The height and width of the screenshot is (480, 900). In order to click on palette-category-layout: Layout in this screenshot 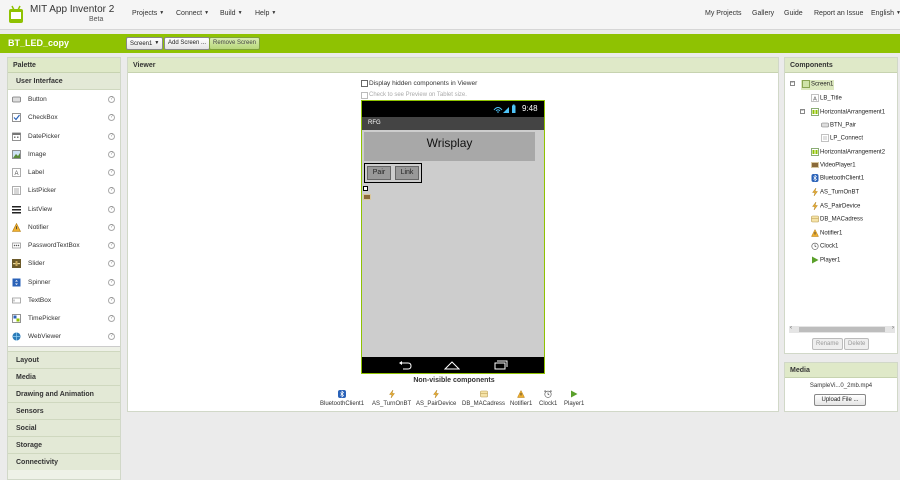, I will do `click(64, 359)`.